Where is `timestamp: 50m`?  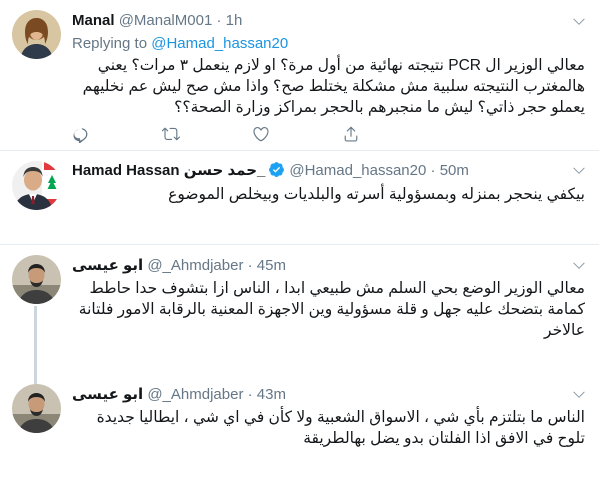
timestamp: 50m is located at coordinates (454, 170).